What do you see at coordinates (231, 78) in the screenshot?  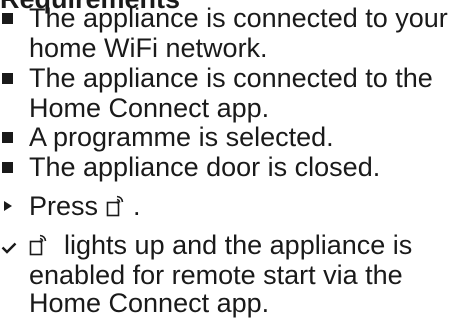 I see `requirement-2-line-1: The appliance is connected to the` at bounding box center [231, 78].